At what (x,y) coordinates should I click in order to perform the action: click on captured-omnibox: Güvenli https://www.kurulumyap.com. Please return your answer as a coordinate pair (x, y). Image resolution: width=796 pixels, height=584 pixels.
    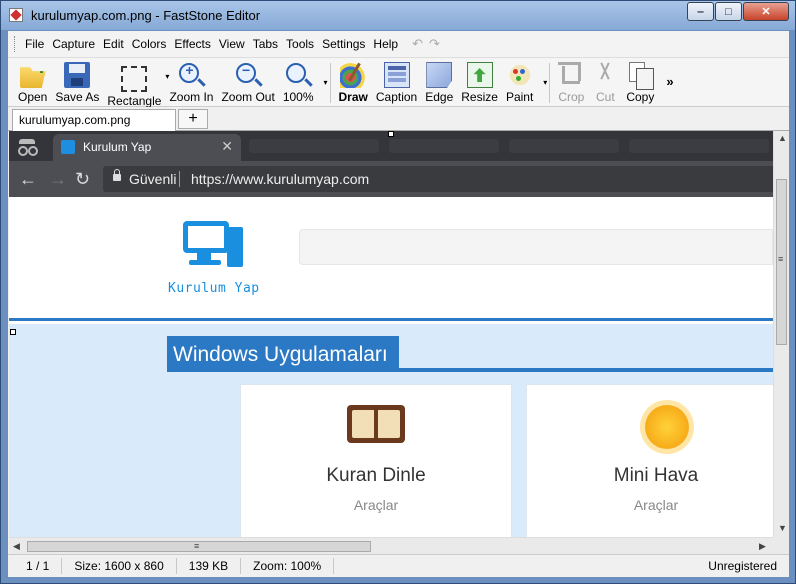
    Looking at the image, I should click on (438, 179).